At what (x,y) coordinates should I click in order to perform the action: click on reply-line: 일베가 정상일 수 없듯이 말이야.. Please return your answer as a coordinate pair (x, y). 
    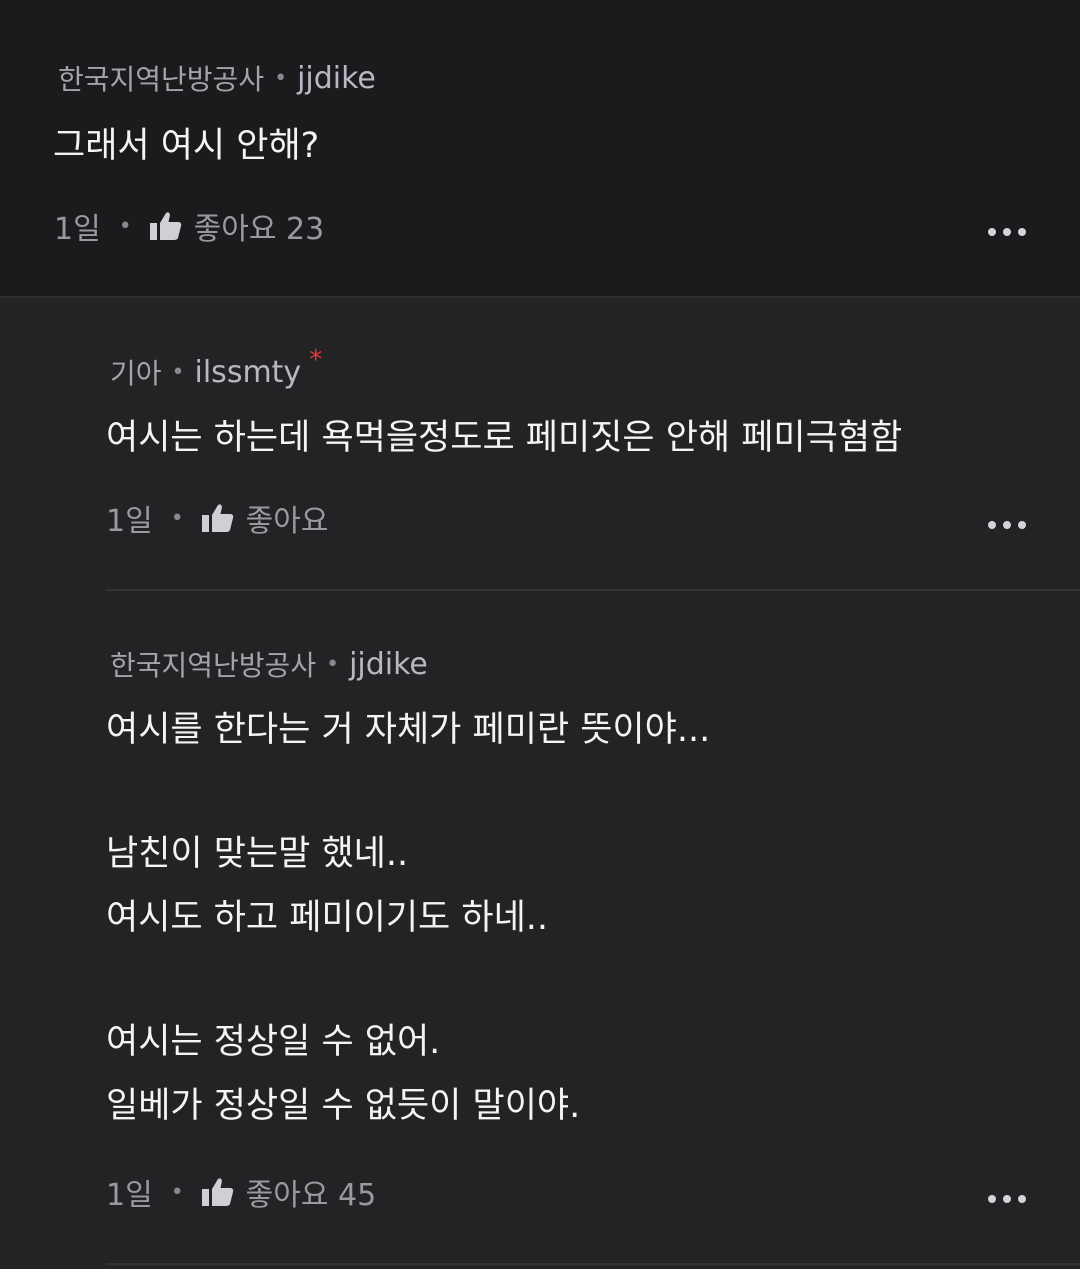
    Looking at the image, I should click on (343, 1106).